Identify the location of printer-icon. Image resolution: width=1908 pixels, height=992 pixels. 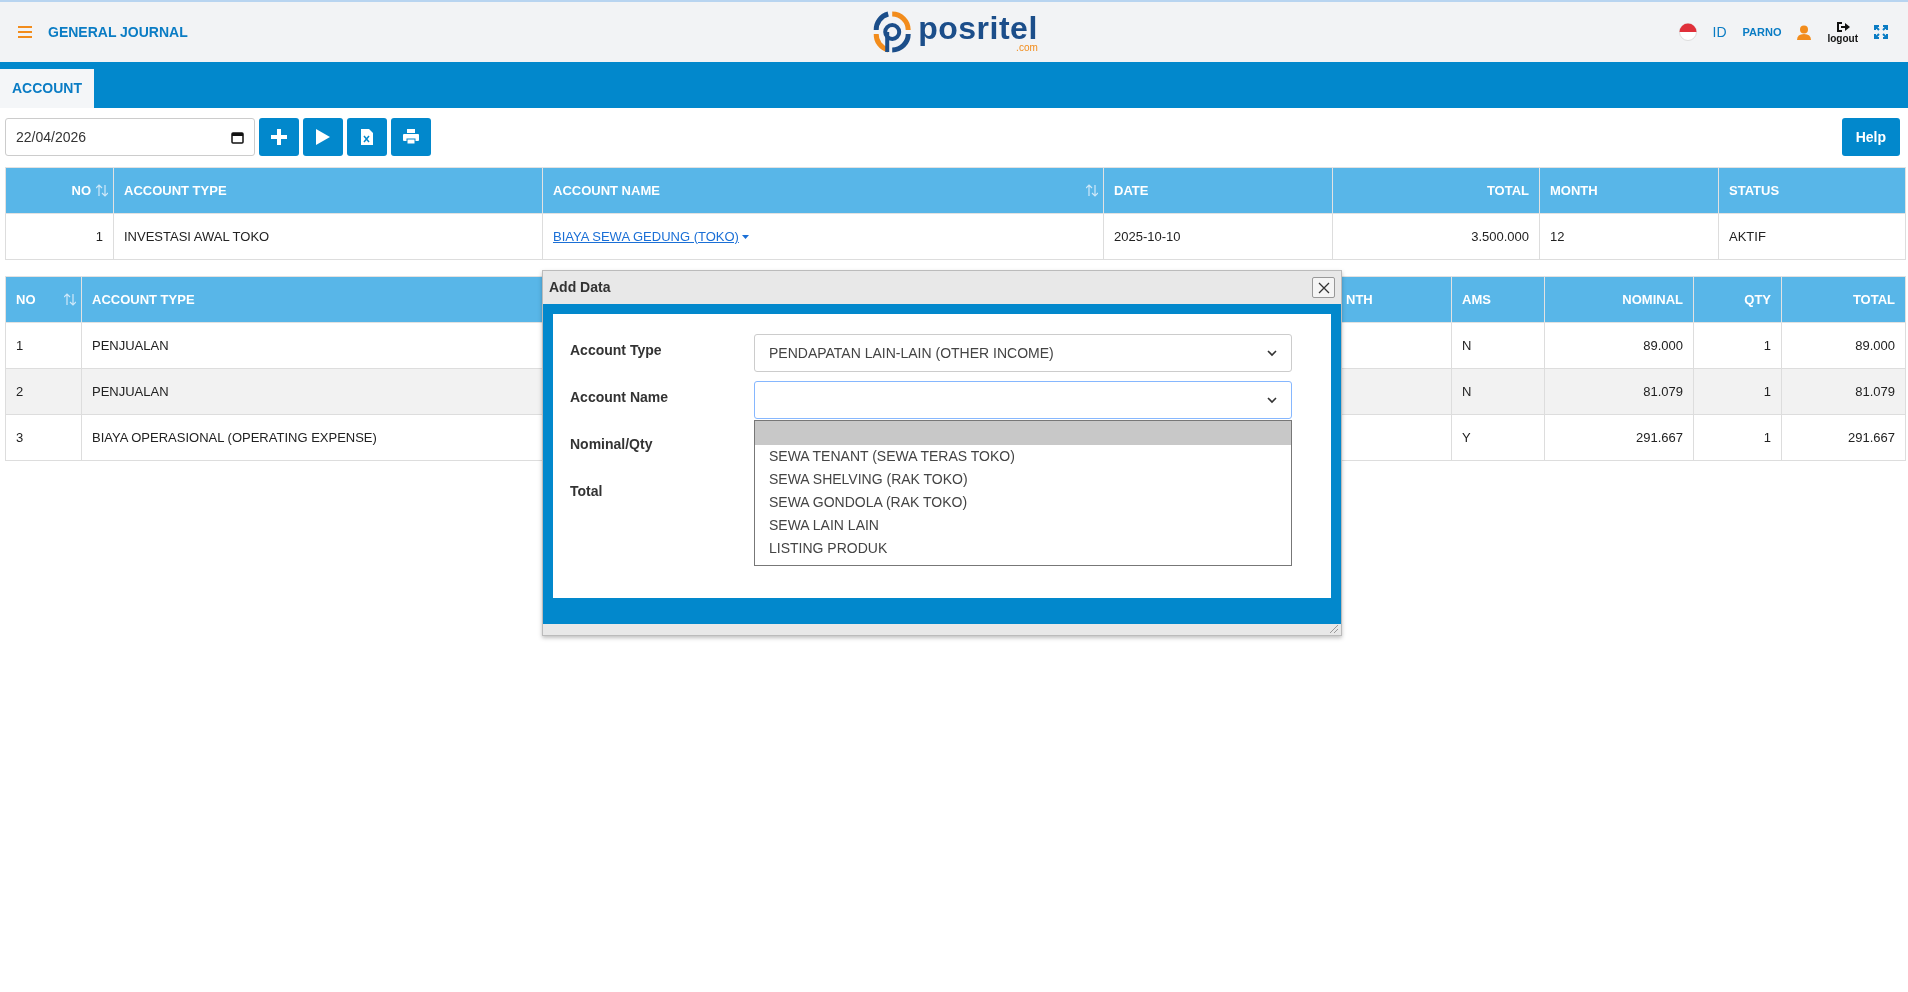
(411, 137).